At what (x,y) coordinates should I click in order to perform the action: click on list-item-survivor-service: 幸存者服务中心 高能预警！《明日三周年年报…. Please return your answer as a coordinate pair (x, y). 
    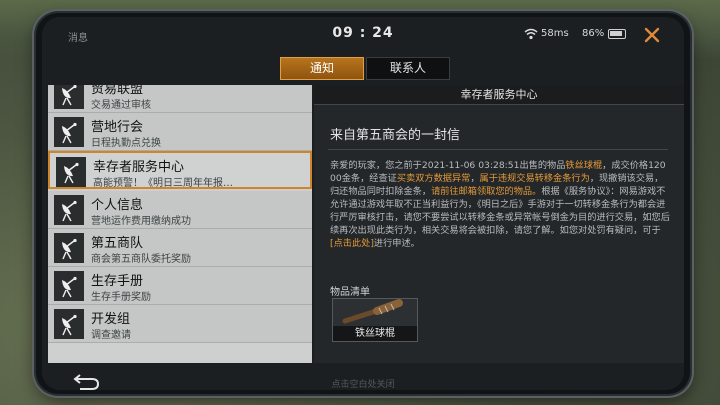
    Looking at the image, I should click on (180, 170).